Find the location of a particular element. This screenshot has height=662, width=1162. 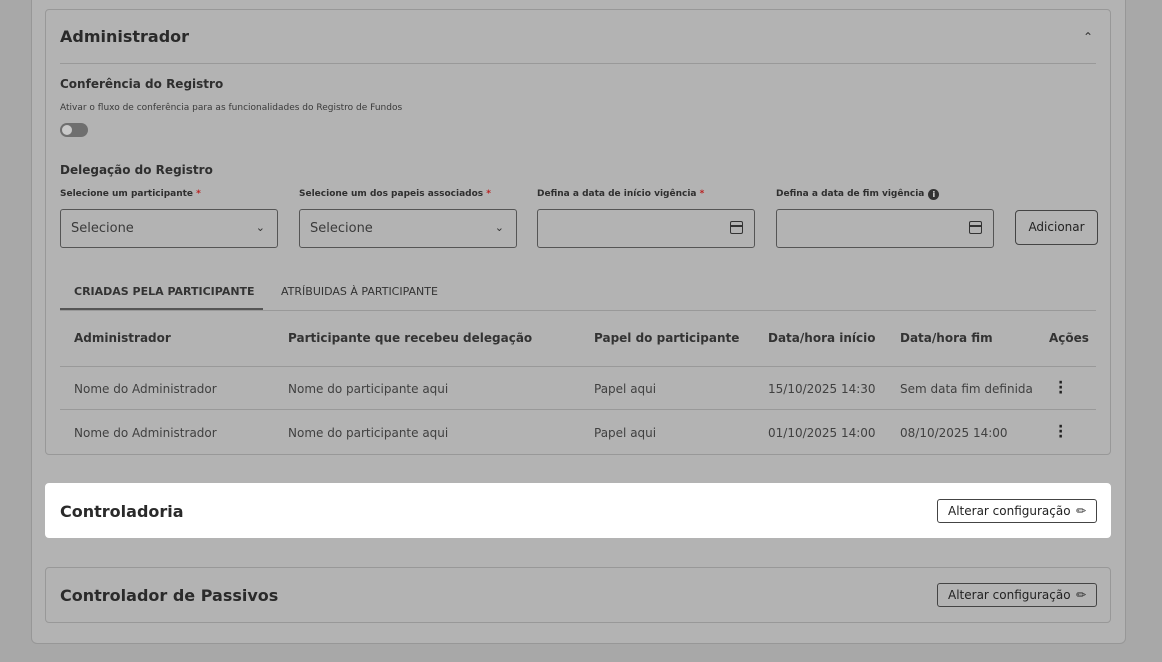

tabs-divider is located at coordinates (578, 310).